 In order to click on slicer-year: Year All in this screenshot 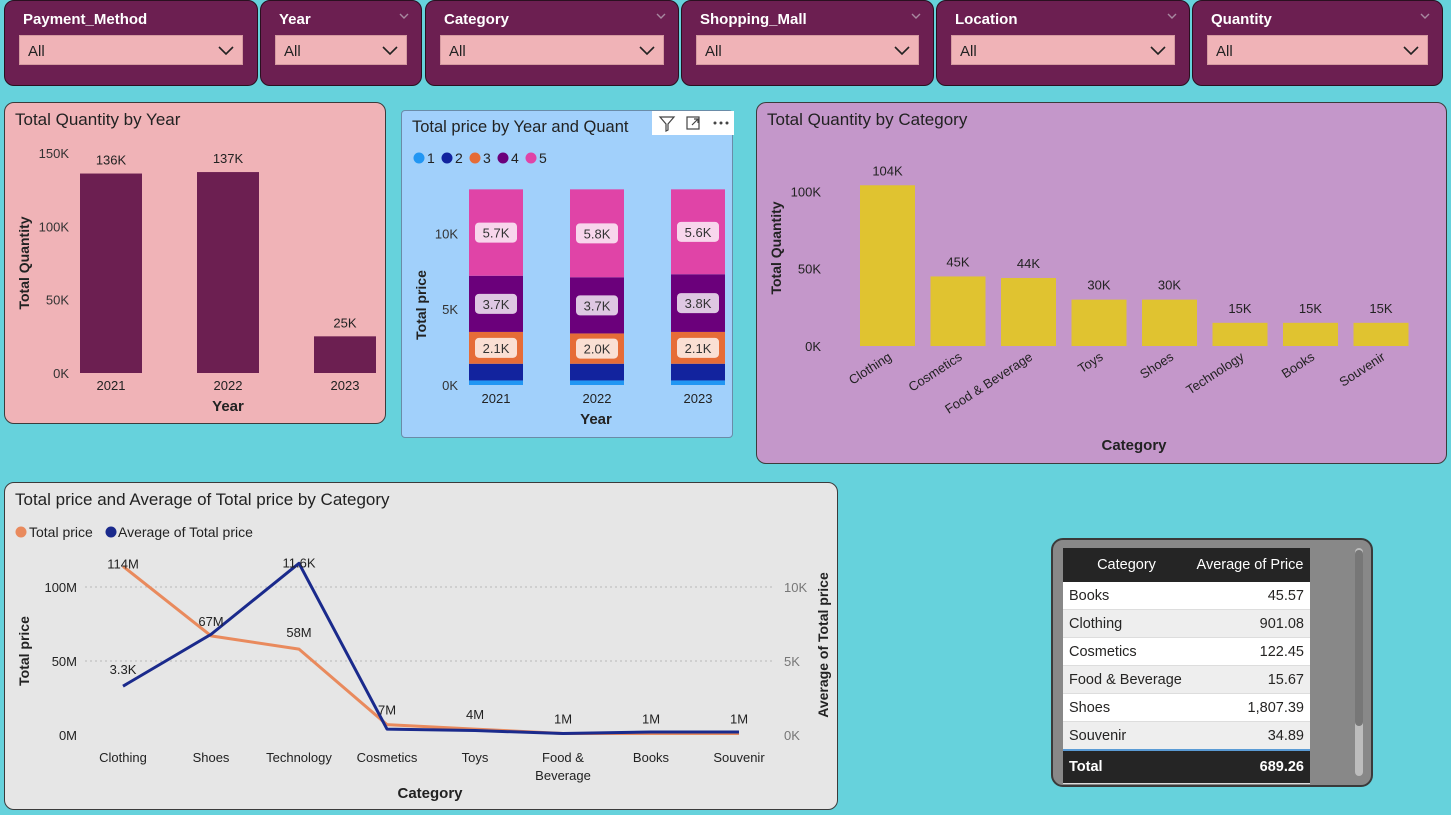, I will do `click(341, 43)`.